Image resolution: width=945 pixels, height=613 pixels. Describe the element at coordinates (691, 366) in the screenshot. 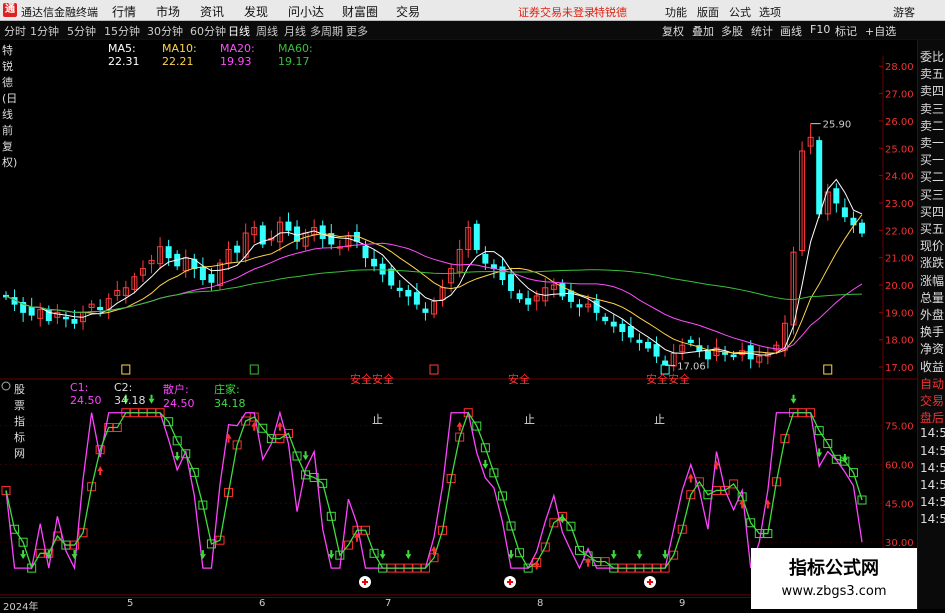

I see `low-label: 17.06` at that location.